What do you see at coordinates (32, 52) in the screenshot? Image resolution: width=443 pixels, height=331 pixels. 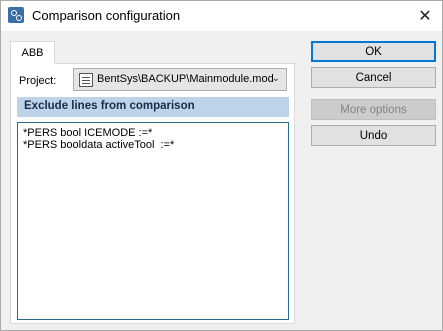 I see `tab-abb: ABB` at bounding box center [32, 52].